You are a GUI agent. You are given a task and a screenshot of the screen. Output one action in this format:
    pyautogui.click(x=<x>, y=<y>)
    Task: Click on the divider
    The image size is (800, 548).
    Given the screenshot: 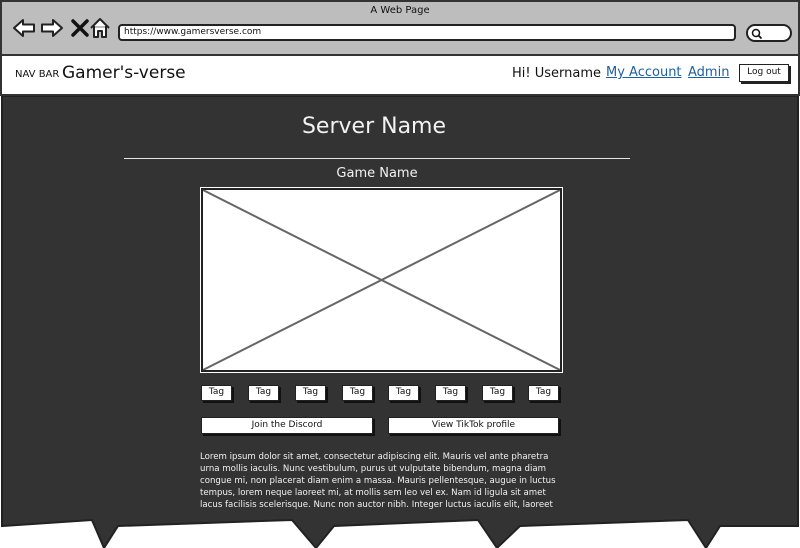 What is the action you would take?
    pyautogui.click(x=377, y=158)
    